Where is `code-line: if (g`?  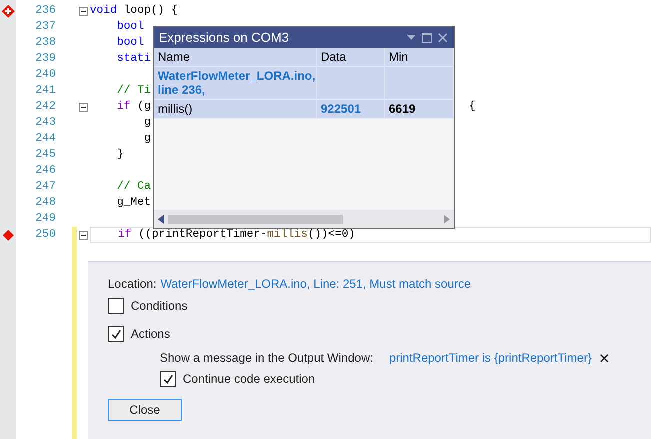 code-line: if (g is located at coordinates (134, 107).